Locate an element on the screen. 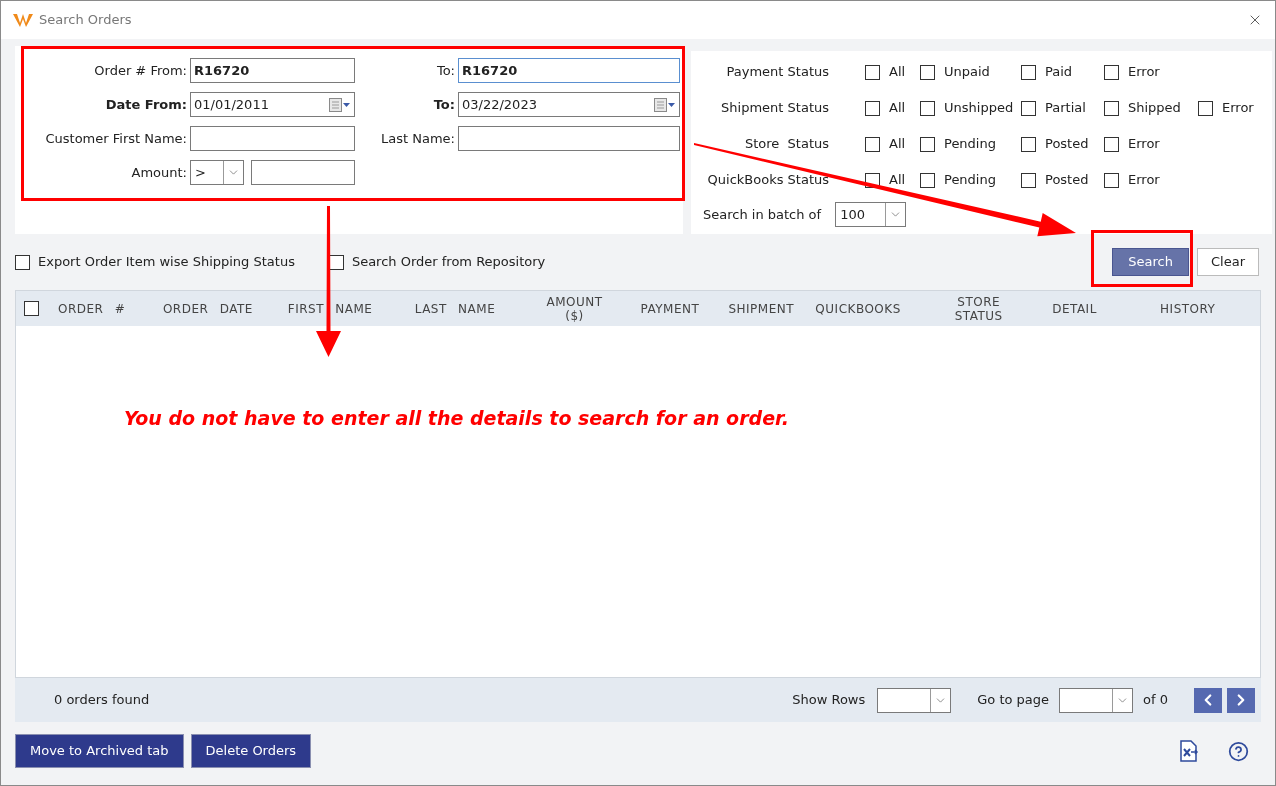  page-dropdown is located at coordinates (1096, 700).